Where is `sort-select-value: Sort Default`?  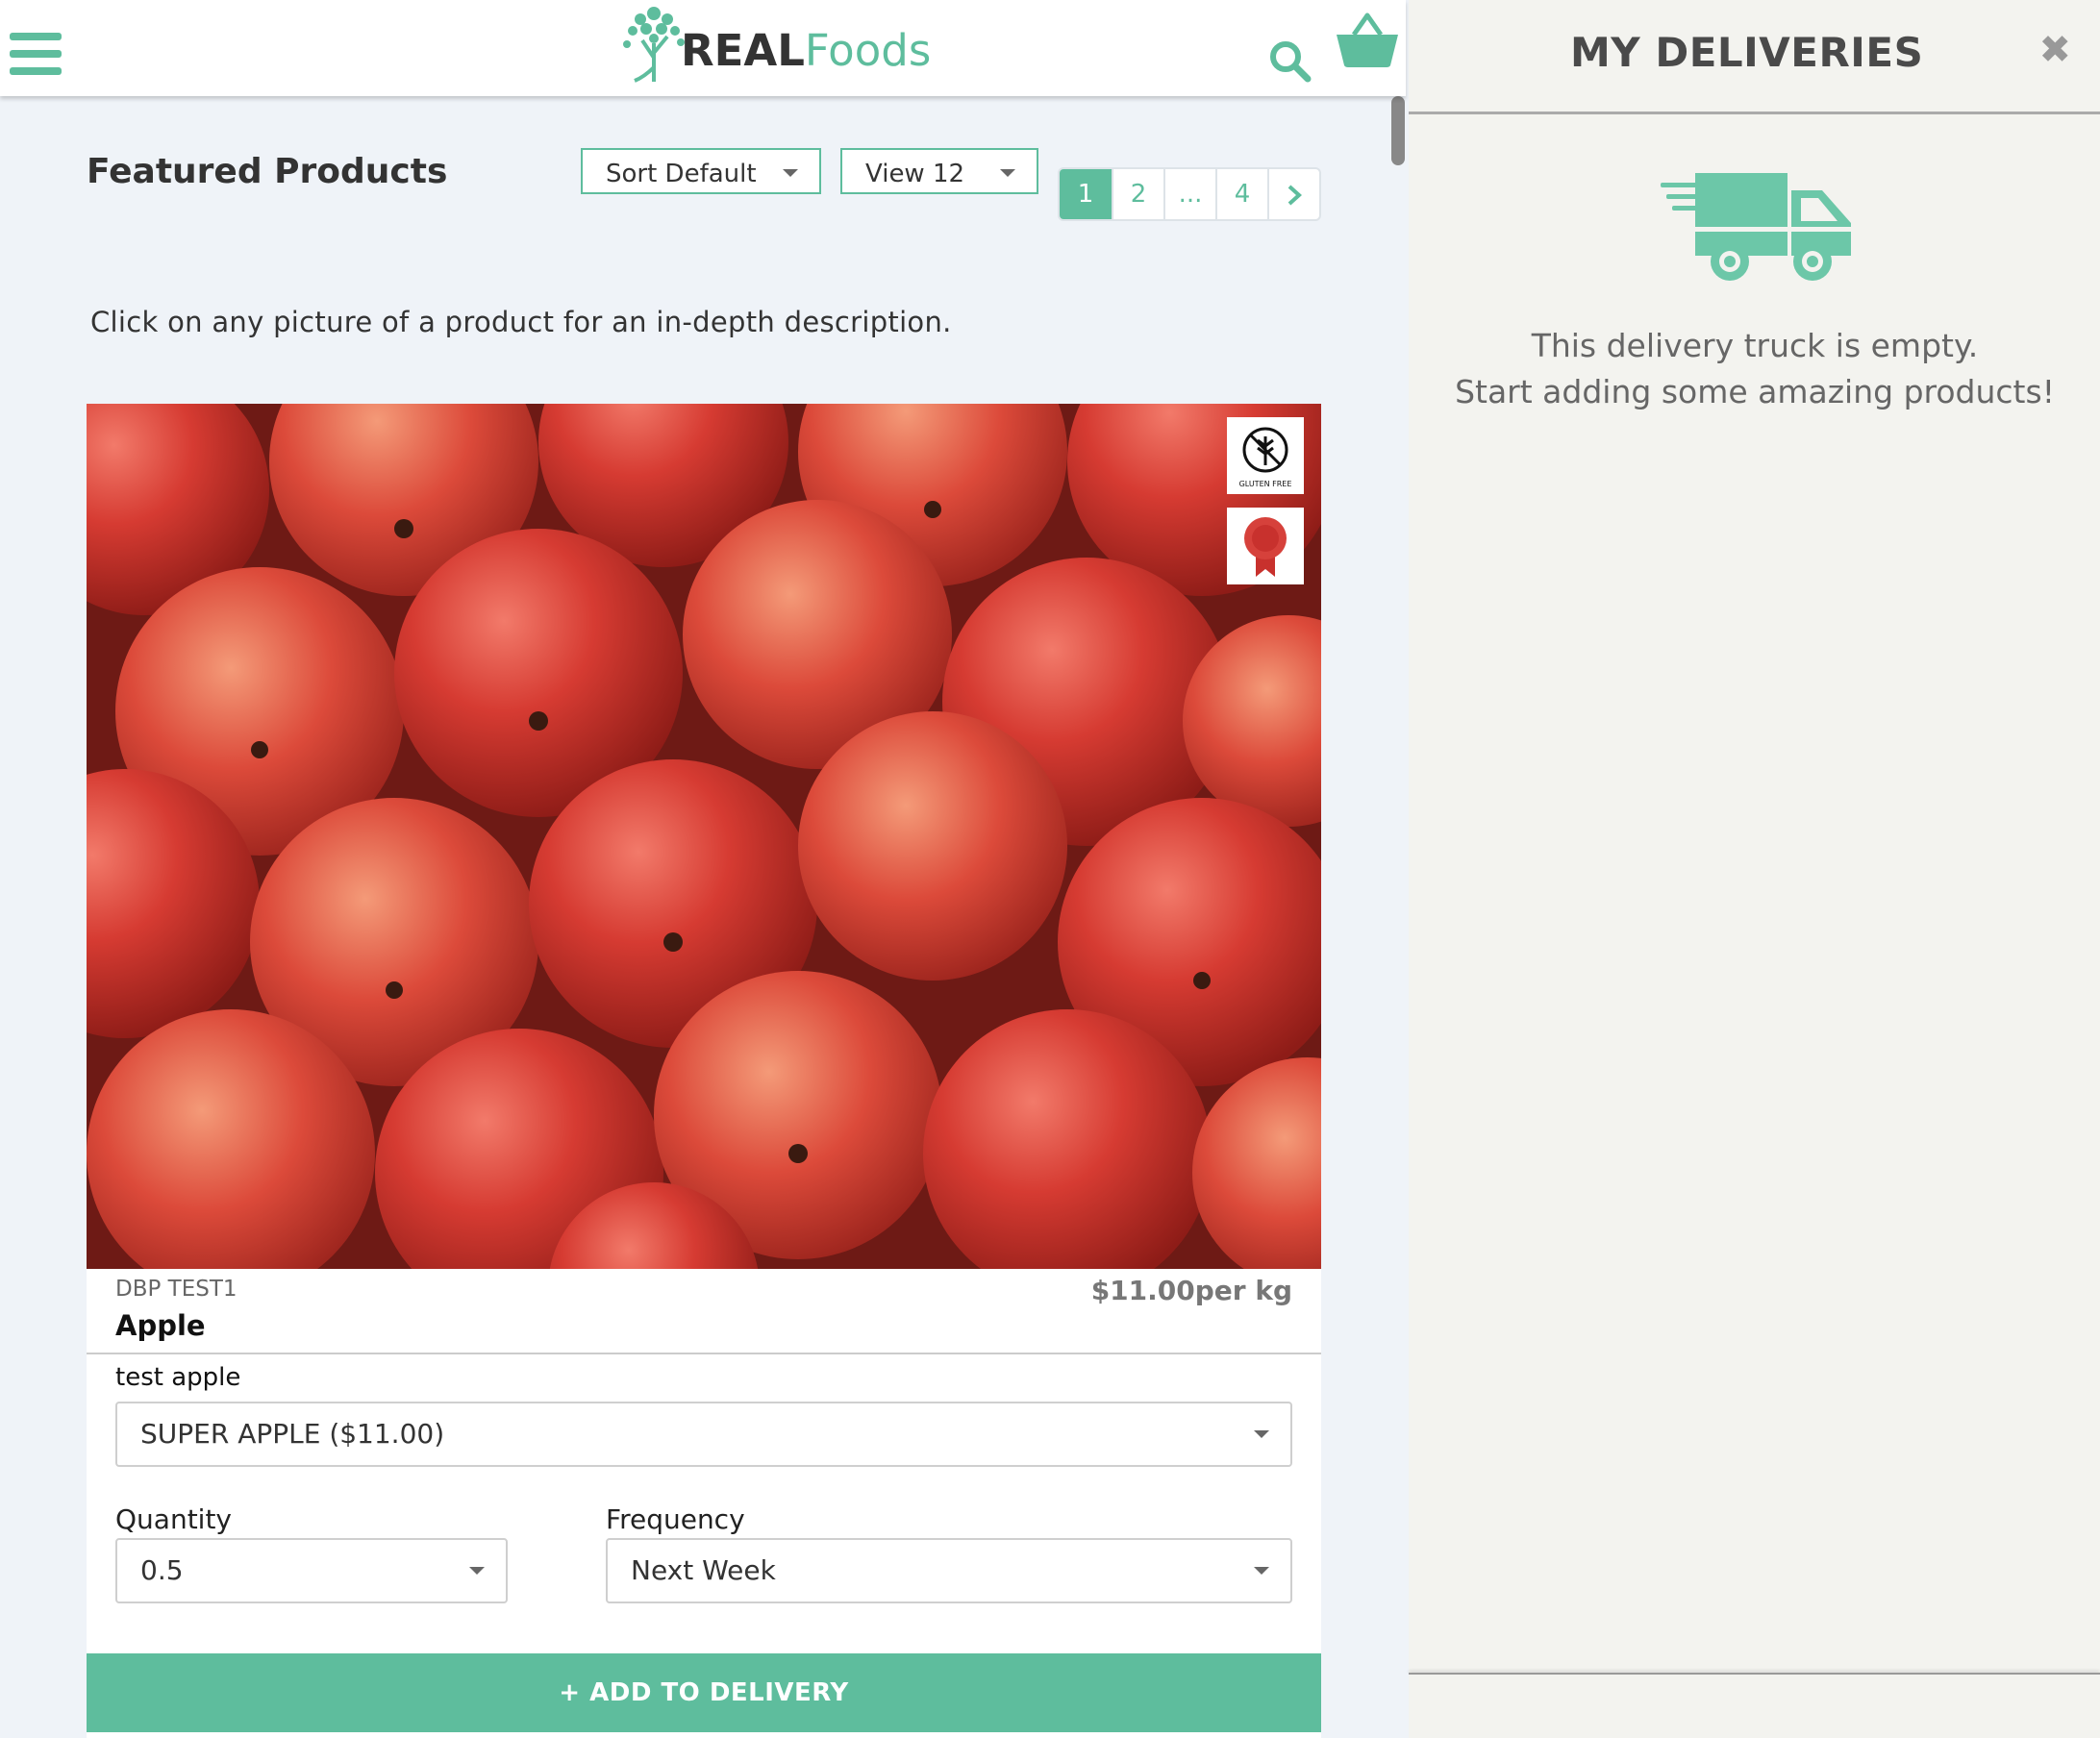 sort-select-value: Sort Default is located at coordinates (681, 174).